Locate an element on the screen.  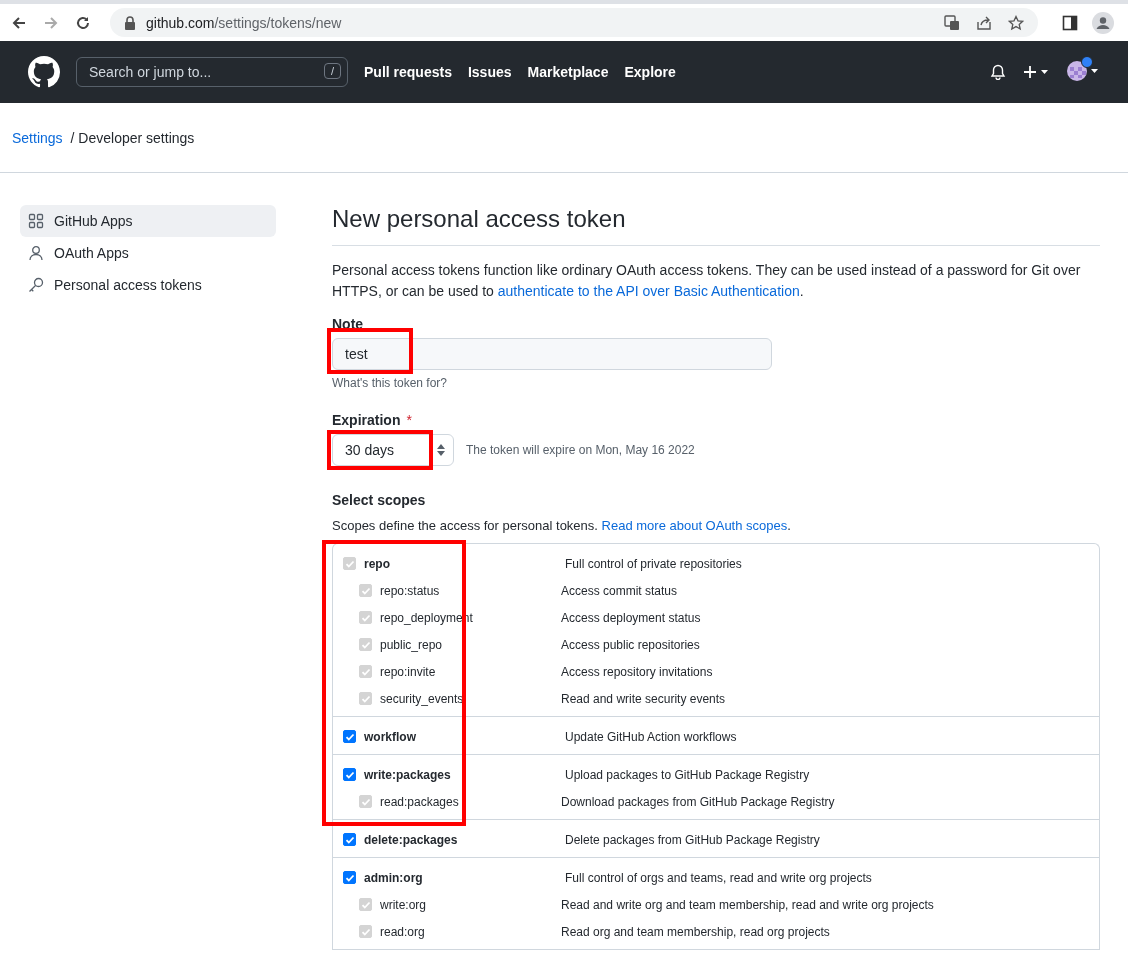
api-auth-link: authenticate to the API over Basic Authentication is located at coordinates (648, 291).